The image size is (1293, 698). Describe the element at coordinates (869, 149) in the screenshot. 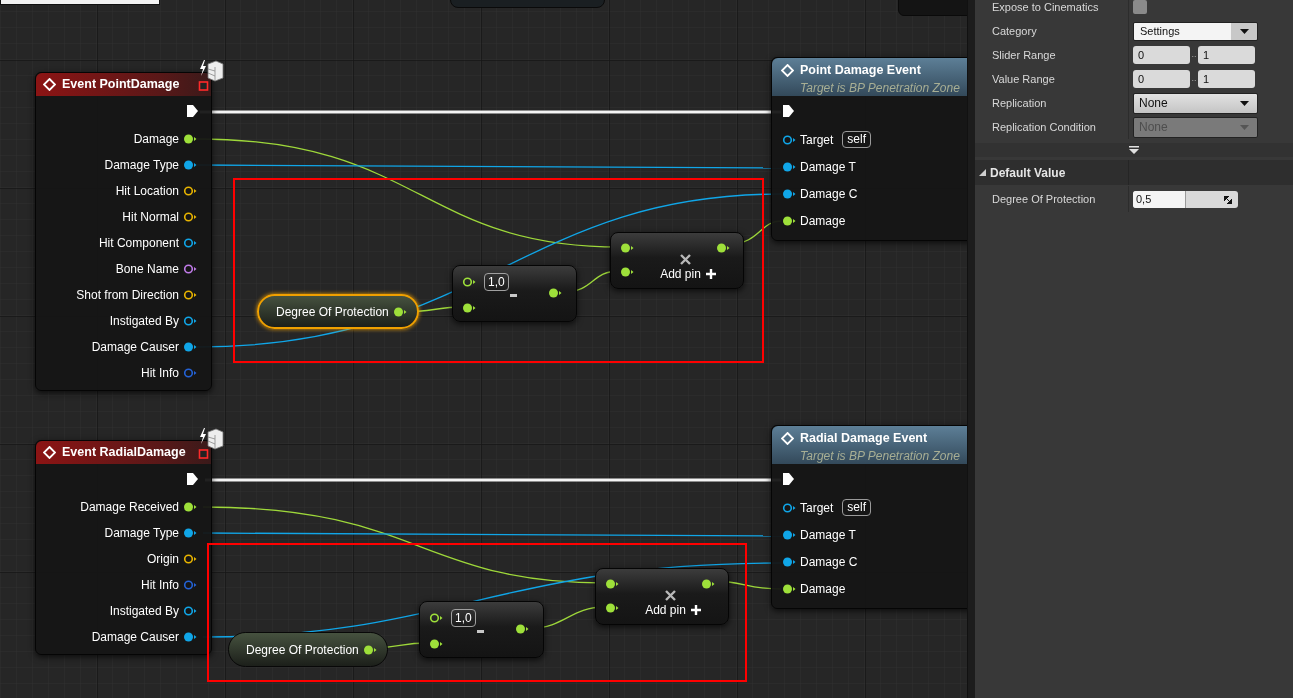

I see `function-node: Point Damage Event Target is BP Penetration Zone Target self Damage T Damage C Damage` at that location.